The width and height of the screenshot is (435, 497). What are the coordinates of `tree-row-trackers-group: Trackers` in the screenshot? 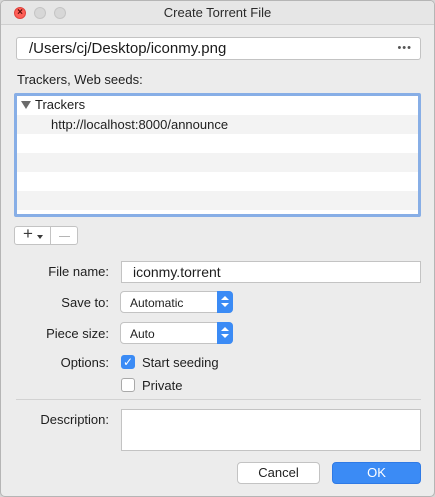 It's located at (217, 105).